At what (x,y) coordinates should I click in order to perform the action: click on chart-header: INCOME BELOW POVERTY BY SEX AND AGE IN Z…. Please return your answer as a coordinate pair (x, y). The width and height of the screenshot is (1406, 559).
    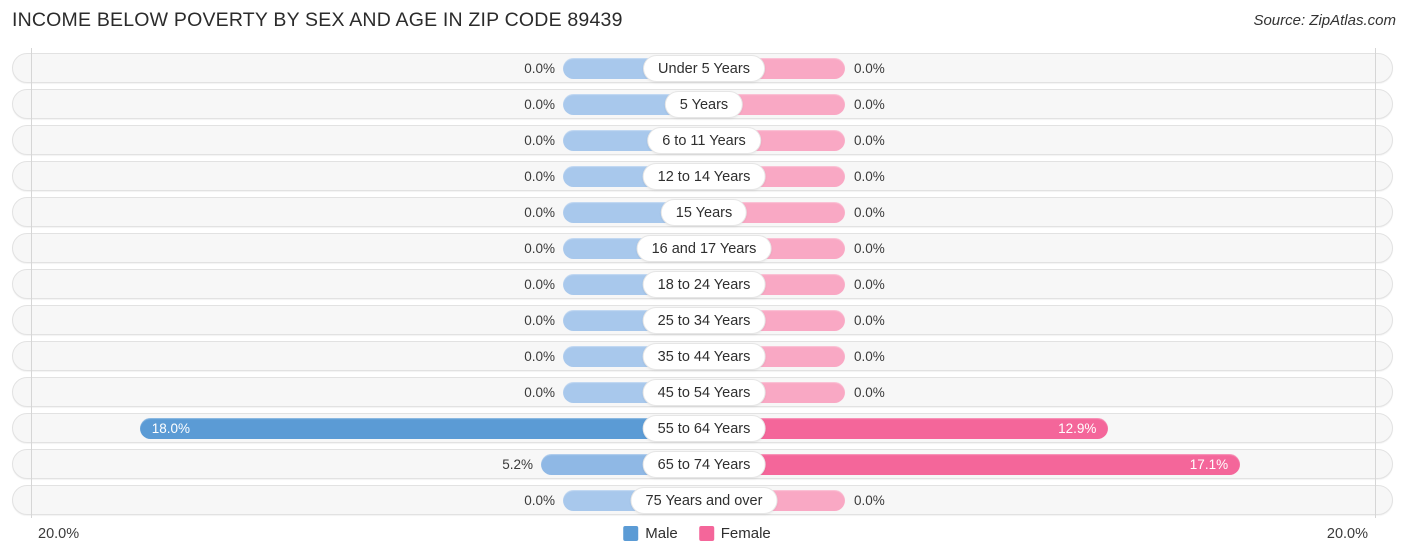
    Looking at the image, I should click on (703, 22).